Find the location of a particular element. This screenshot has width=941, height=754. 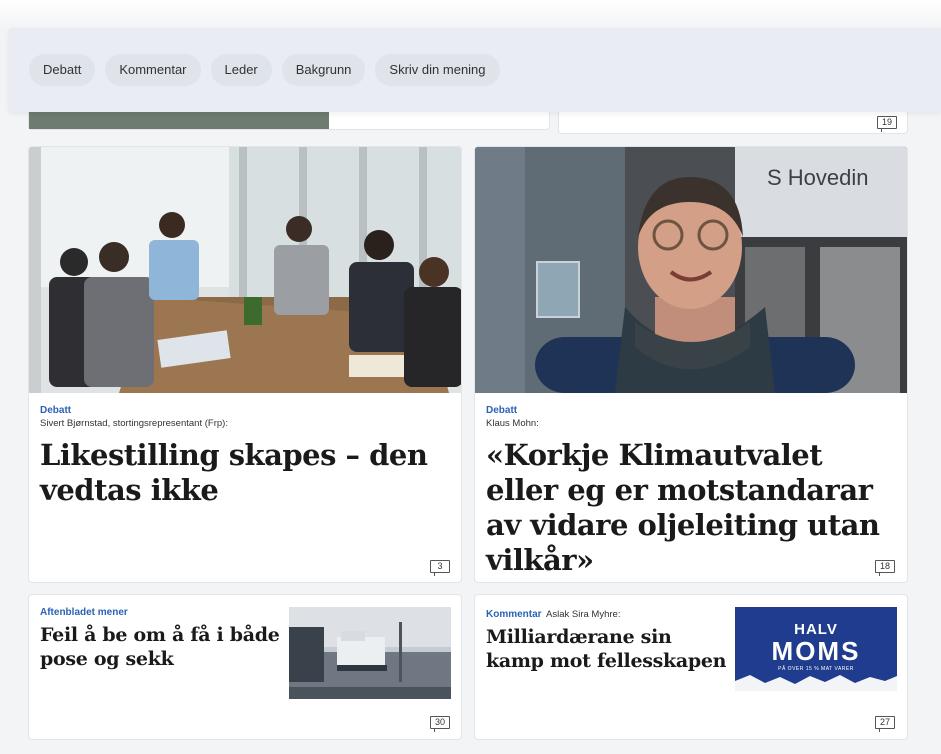

article-image-portrait: S Hovedin is located at coordinates (691, 270).